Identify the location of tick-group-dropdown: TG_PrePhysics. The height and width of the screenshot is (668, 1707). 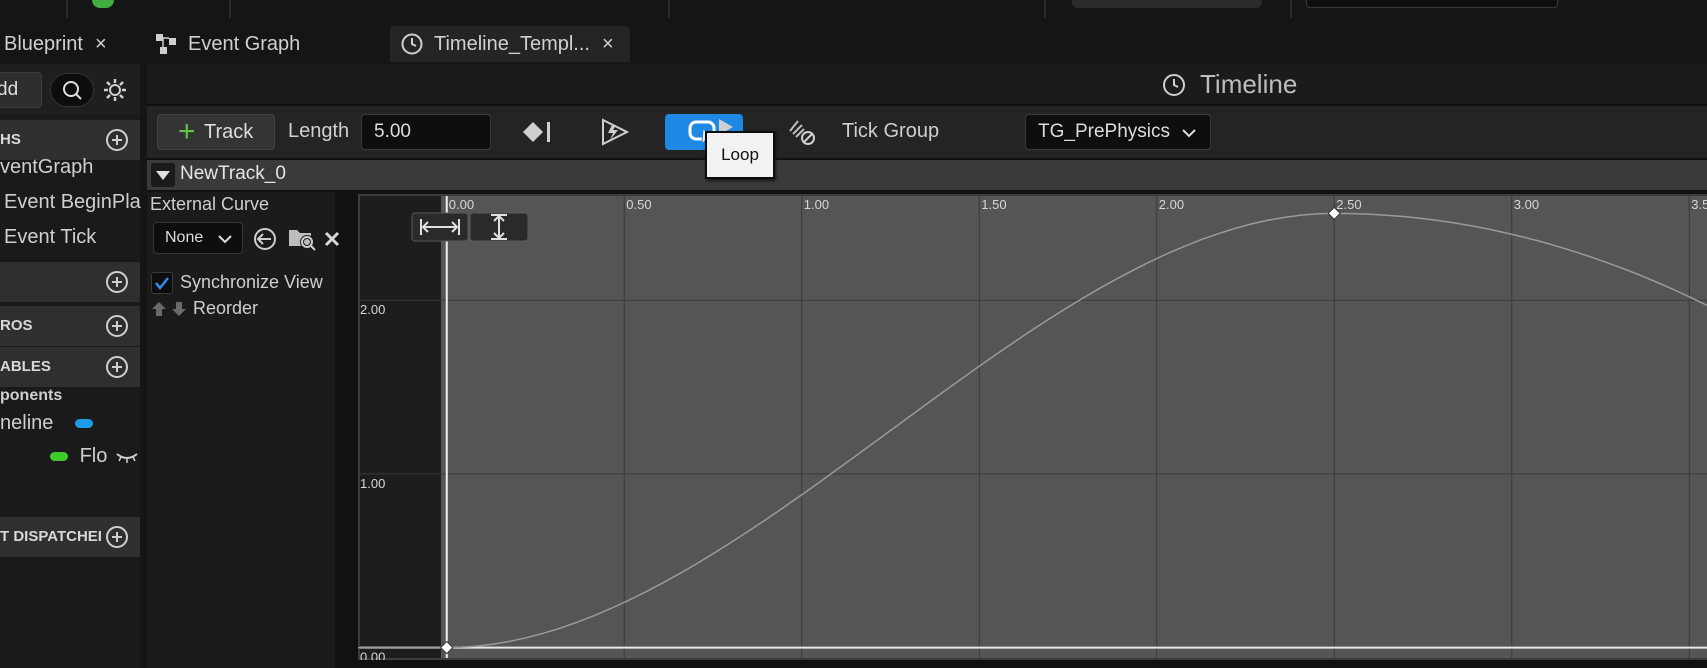
(1118, 132).